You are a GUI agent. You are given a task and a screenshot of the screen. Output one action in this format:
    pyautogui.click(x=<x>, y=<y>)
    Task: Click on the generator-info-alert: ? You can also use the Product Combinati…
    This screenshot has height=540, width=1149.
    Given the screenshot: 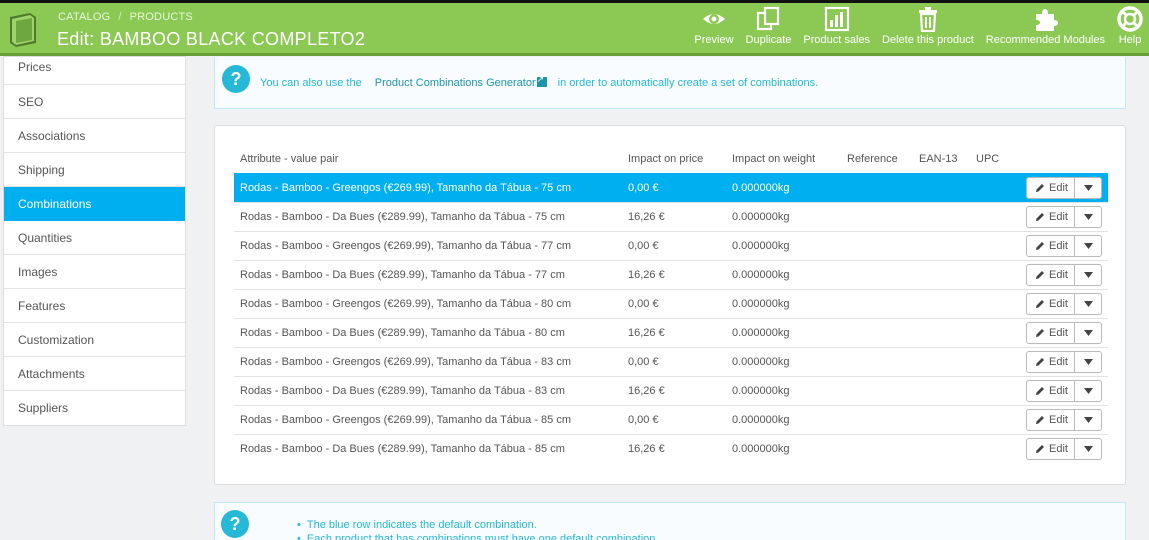 What is the action you would take?
    pyautogui.click(x=670, y=83)
    